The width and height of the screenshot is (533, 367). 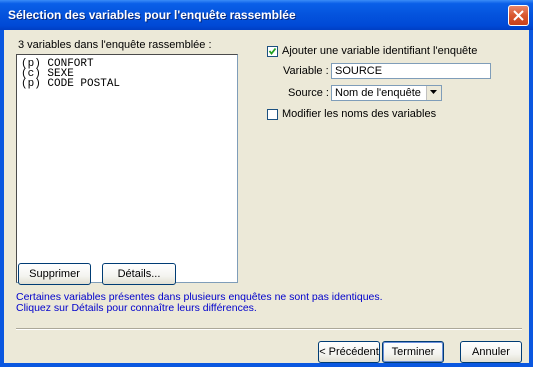 What do you see at coordinates (491, 352) in the screenshot?
I see `cancel-button: Annuler` at bounding box center [491, 352].